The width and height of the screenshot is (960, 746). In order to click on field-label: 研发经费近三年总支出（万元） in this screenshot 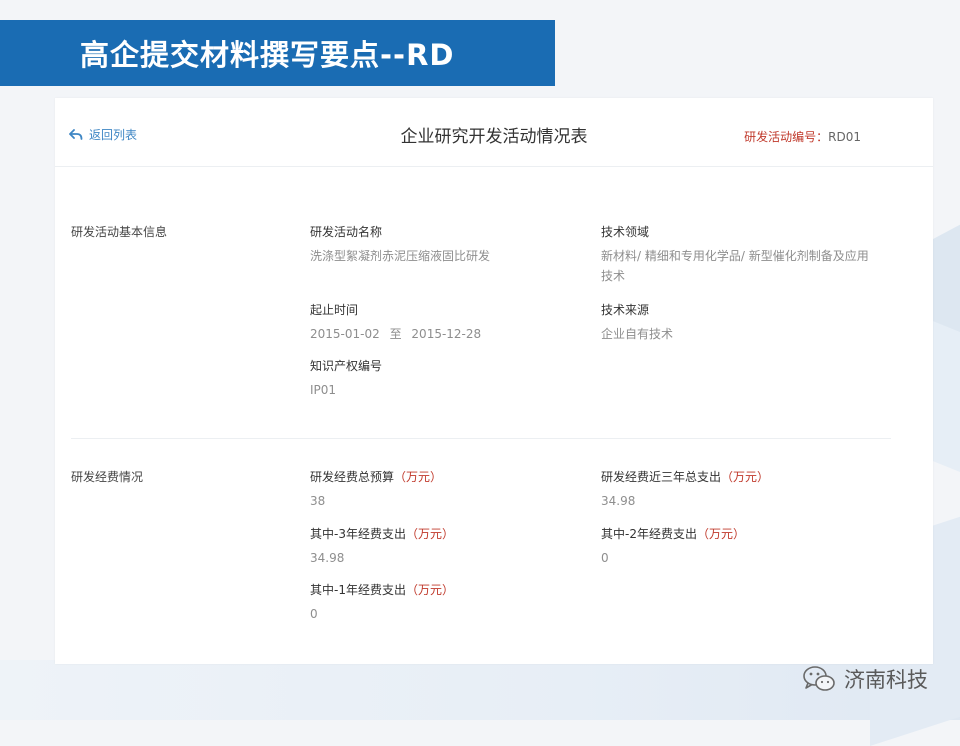, I will do `click(736, 477)`.